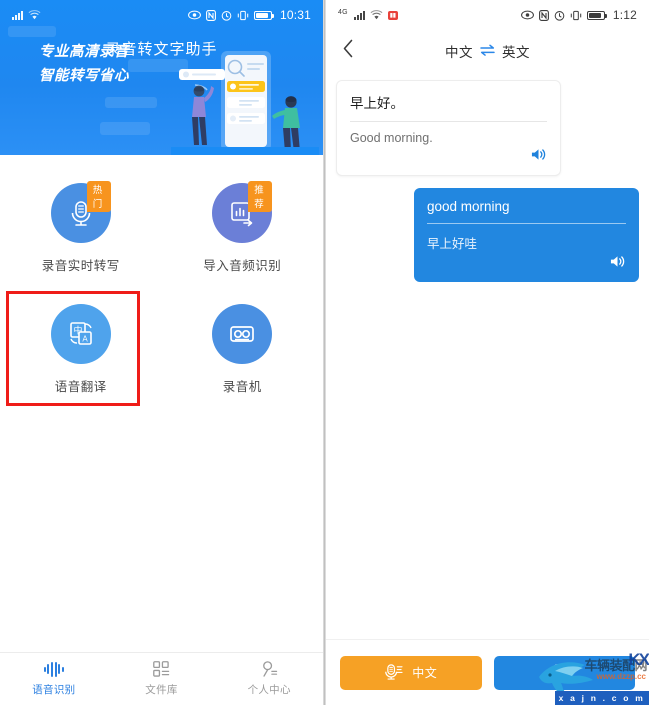 This screenshot has height=705, width=649. Describe the element at coordinates (468, 206) in the screenshot. I see `message-source-text: good morning` at that location.